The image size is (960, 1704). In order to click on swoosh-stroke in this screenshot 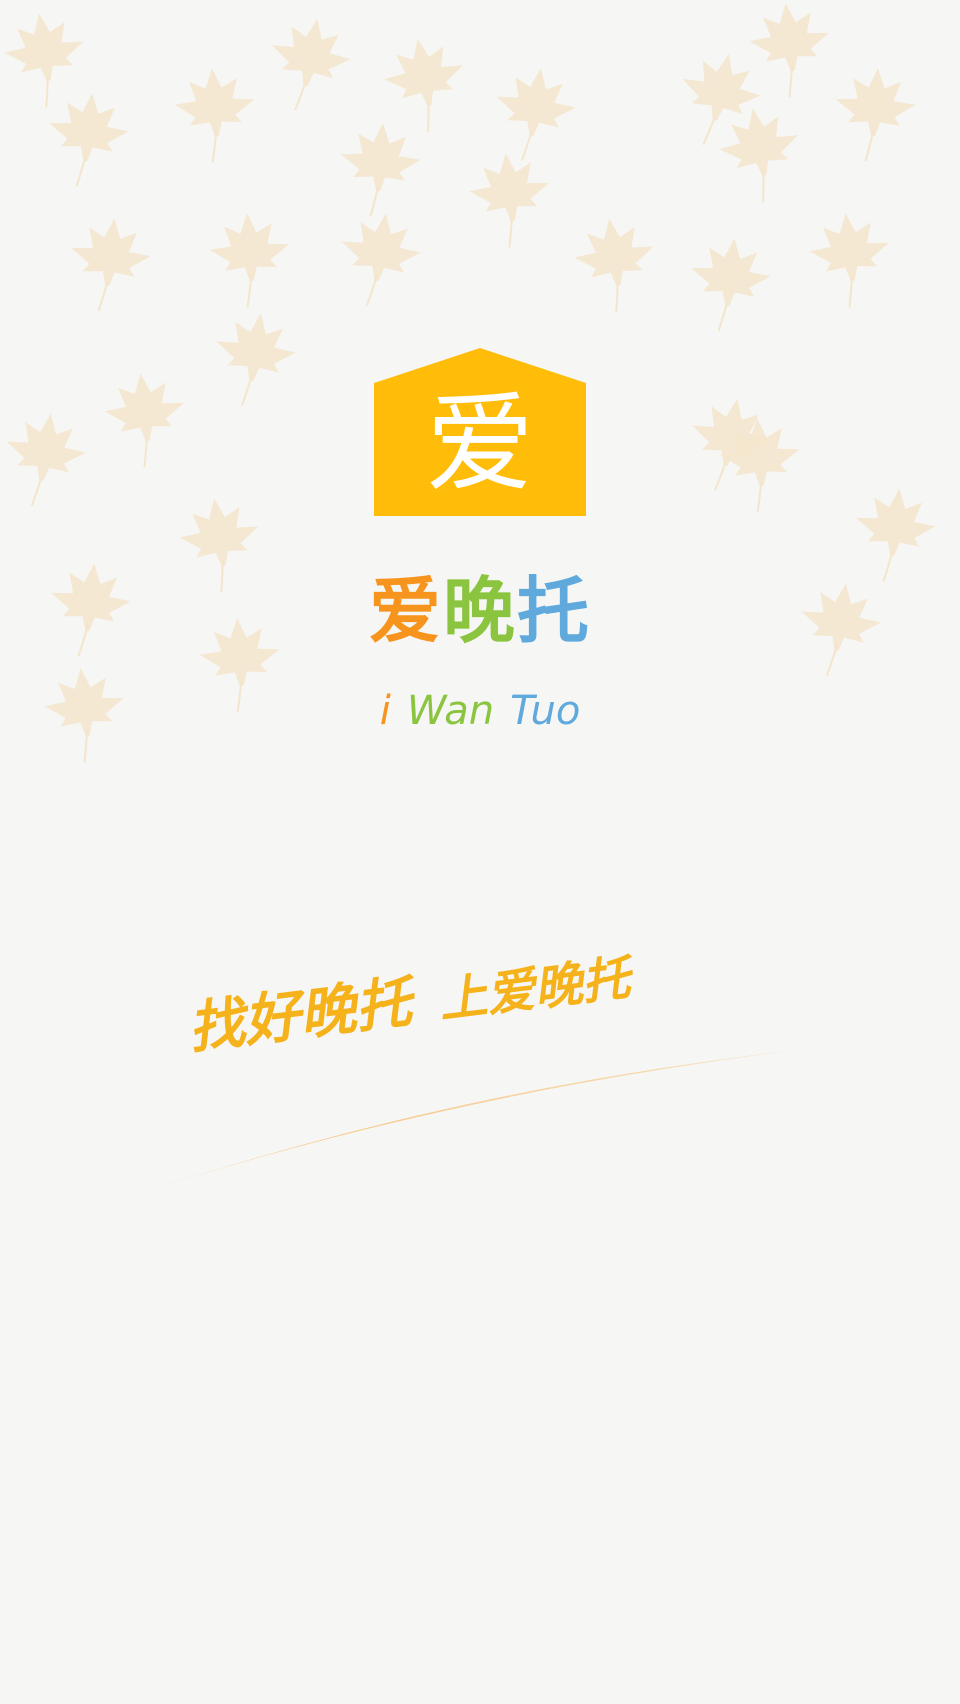, I will do `click(462, 1127)`.